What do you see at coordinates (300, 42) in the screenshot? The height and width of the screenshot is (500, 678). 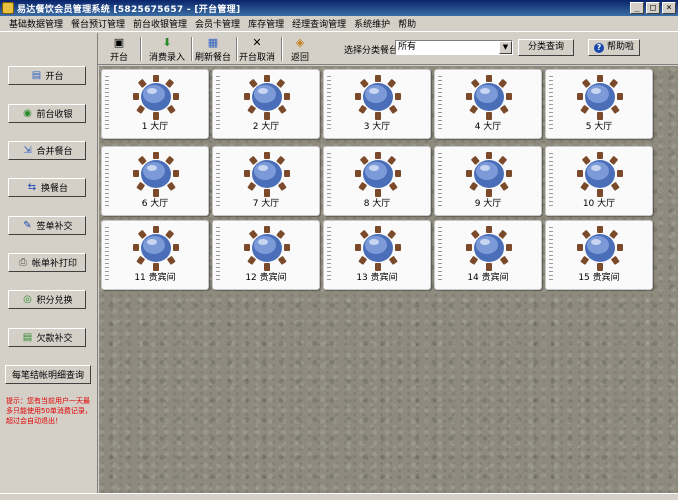 I see `return-icon: ◈` at bounding box center [300, 42].